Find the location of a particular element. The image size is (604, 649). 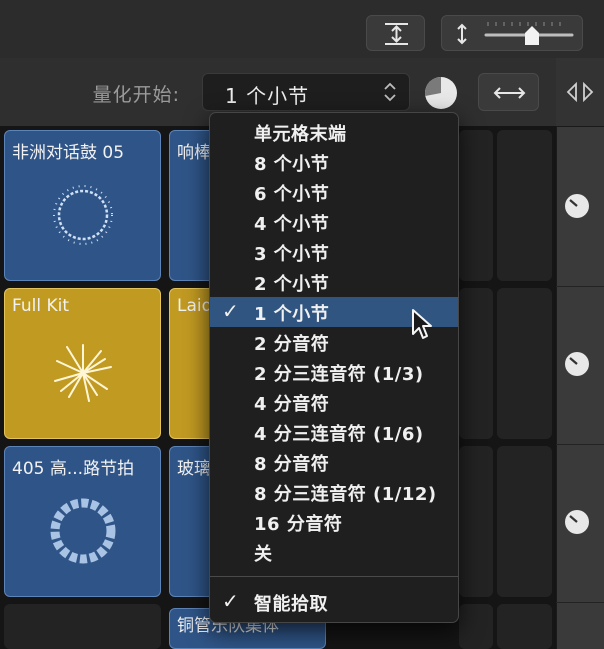

left-right-triangle-icon is located at coordinates (580, 92).